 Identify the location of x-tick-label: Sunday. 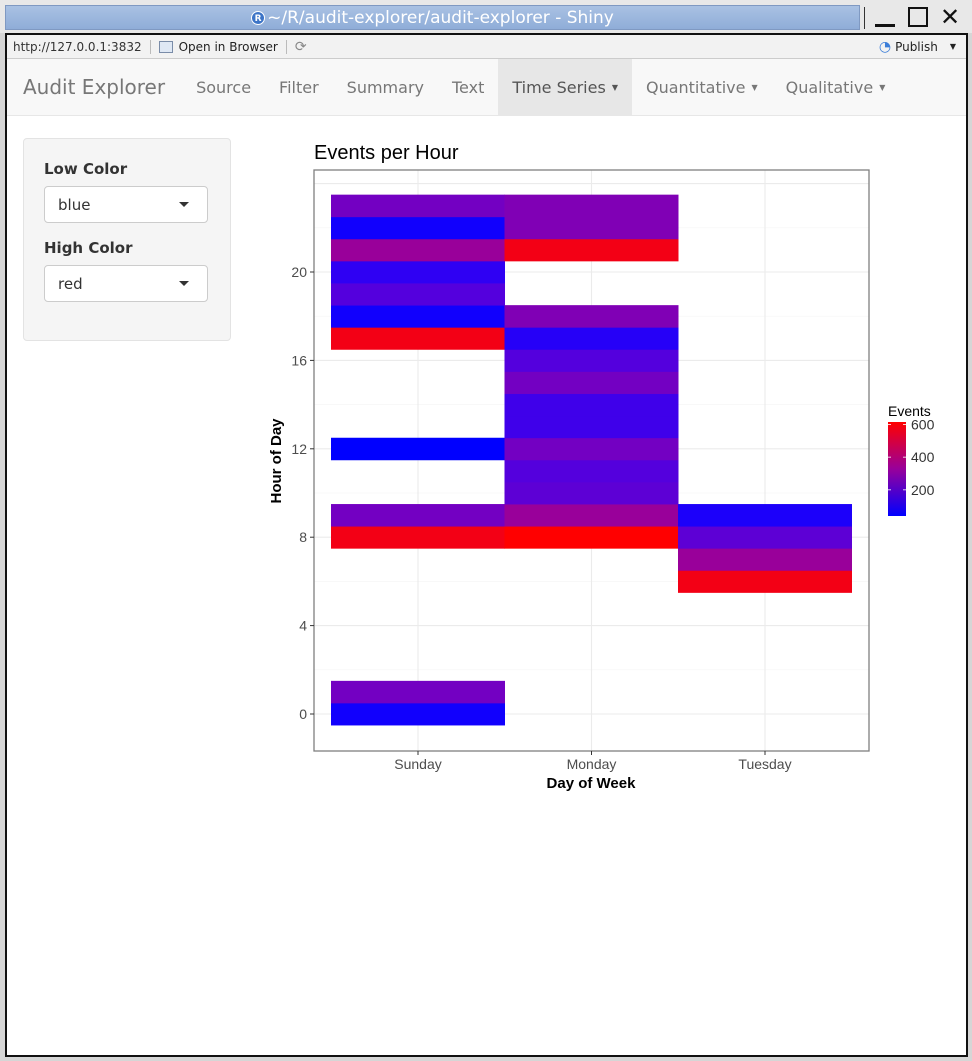
(417, 764).